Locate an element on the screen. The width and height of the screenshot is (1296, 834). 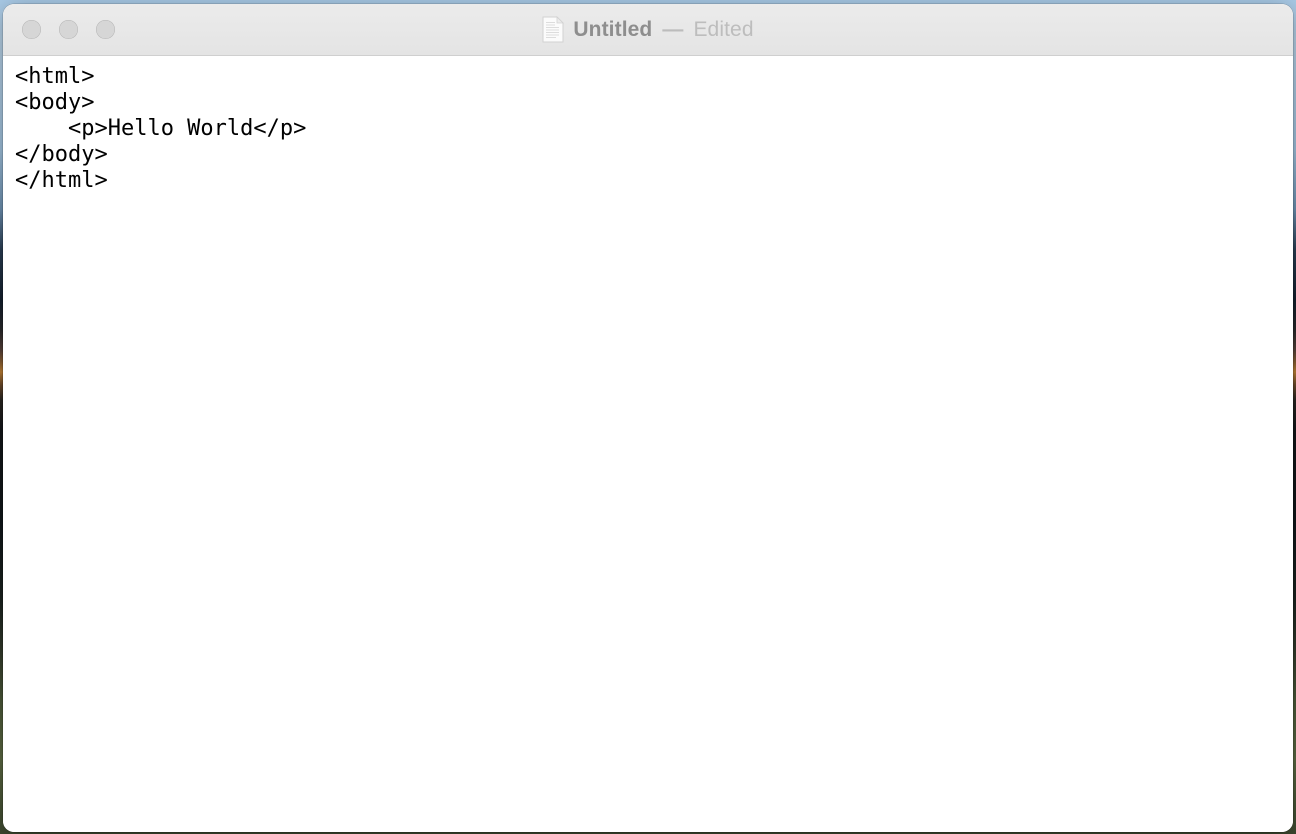
window-title-area: Untitled — Edited is located at coordinates (648, 29).